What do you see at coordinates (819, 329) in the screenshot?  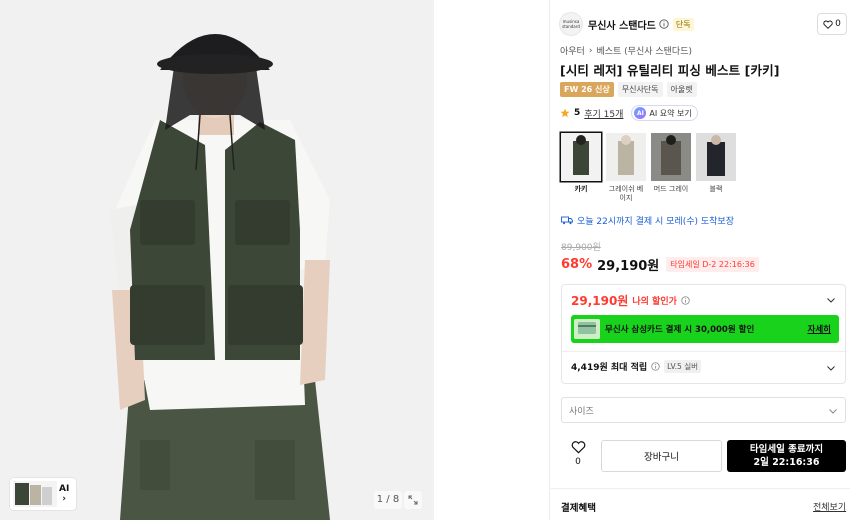 I see `card-detail-link: 자세히` at bounding box center [819, 329].